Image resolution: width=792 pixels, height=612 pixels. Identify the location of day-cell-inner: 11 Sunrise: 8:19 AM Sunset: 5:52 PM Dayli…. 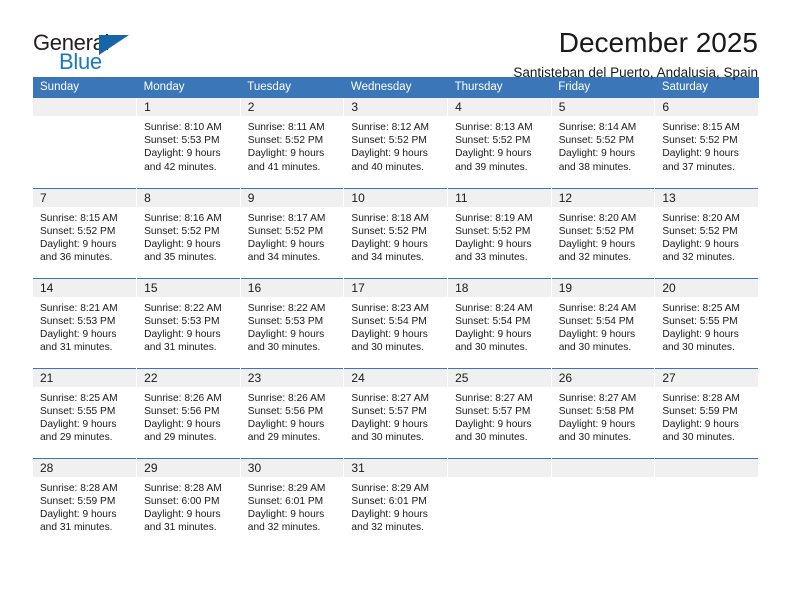
(499, 233).